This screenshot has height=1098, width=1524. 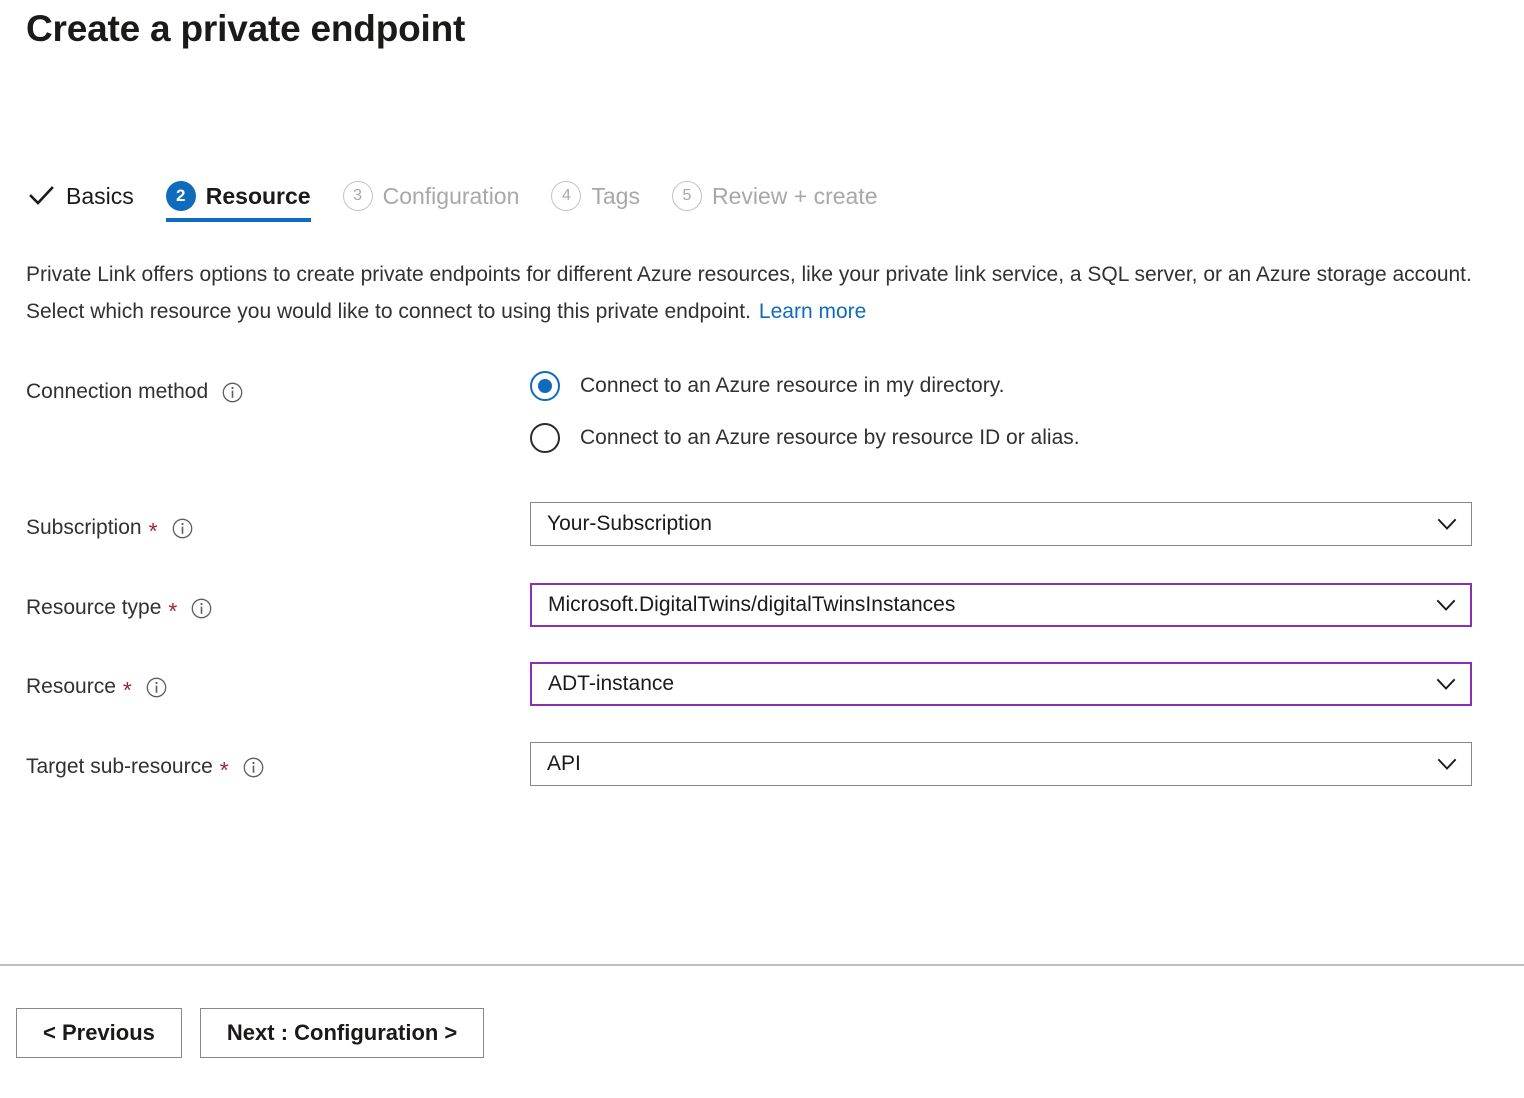 What do you see at coordinates (238, 220) in the screenshot?
I see `active-tab-underline` at bounding box center [238, 220].